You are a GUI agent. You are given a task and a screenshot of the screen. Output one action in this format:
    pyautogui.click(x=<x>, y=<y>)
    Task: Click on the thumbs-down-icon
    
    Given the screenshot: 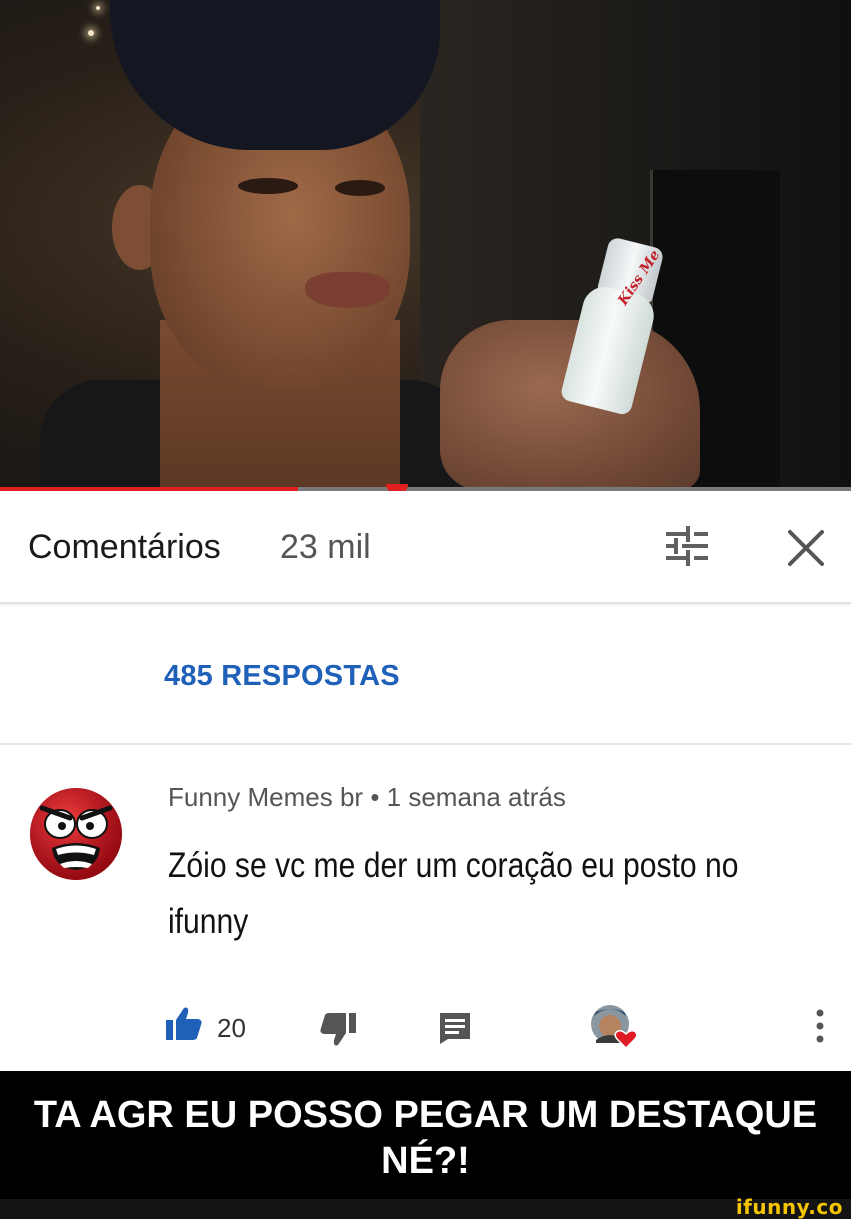 What is the action you would take?
    pyautogui.click(x=338, y=1029)
    